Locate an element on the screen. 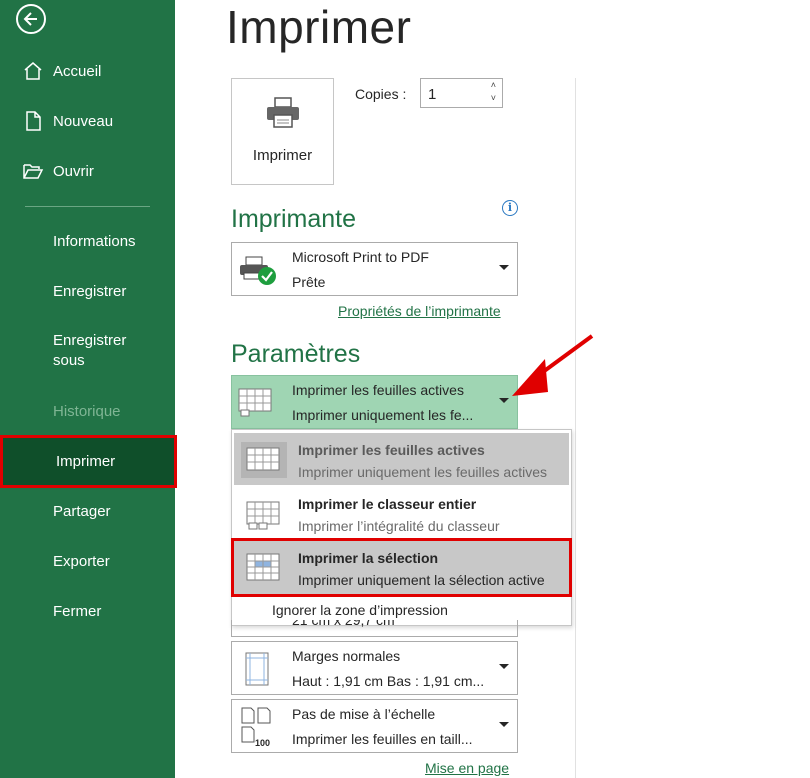  sidebar-item-label: Enregistrer sous is located at coordinates (90, 350).